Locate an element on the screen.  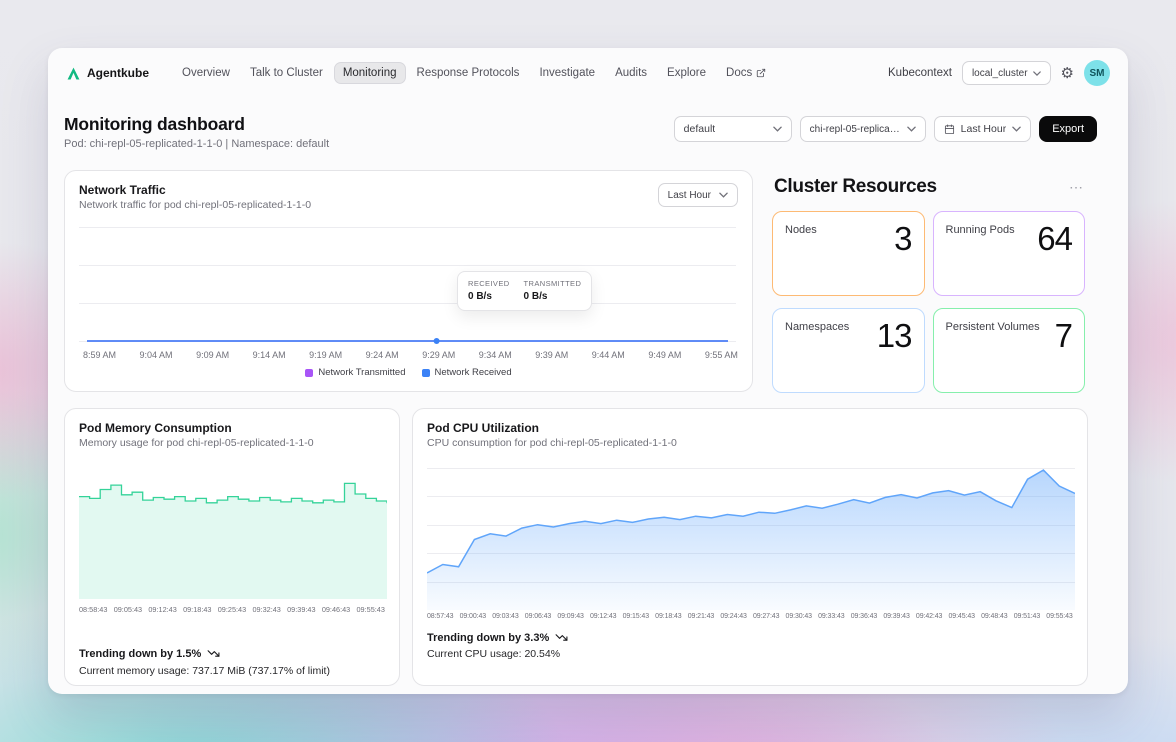
legend-network-received: Network Received is located at coordinates (466, 372).